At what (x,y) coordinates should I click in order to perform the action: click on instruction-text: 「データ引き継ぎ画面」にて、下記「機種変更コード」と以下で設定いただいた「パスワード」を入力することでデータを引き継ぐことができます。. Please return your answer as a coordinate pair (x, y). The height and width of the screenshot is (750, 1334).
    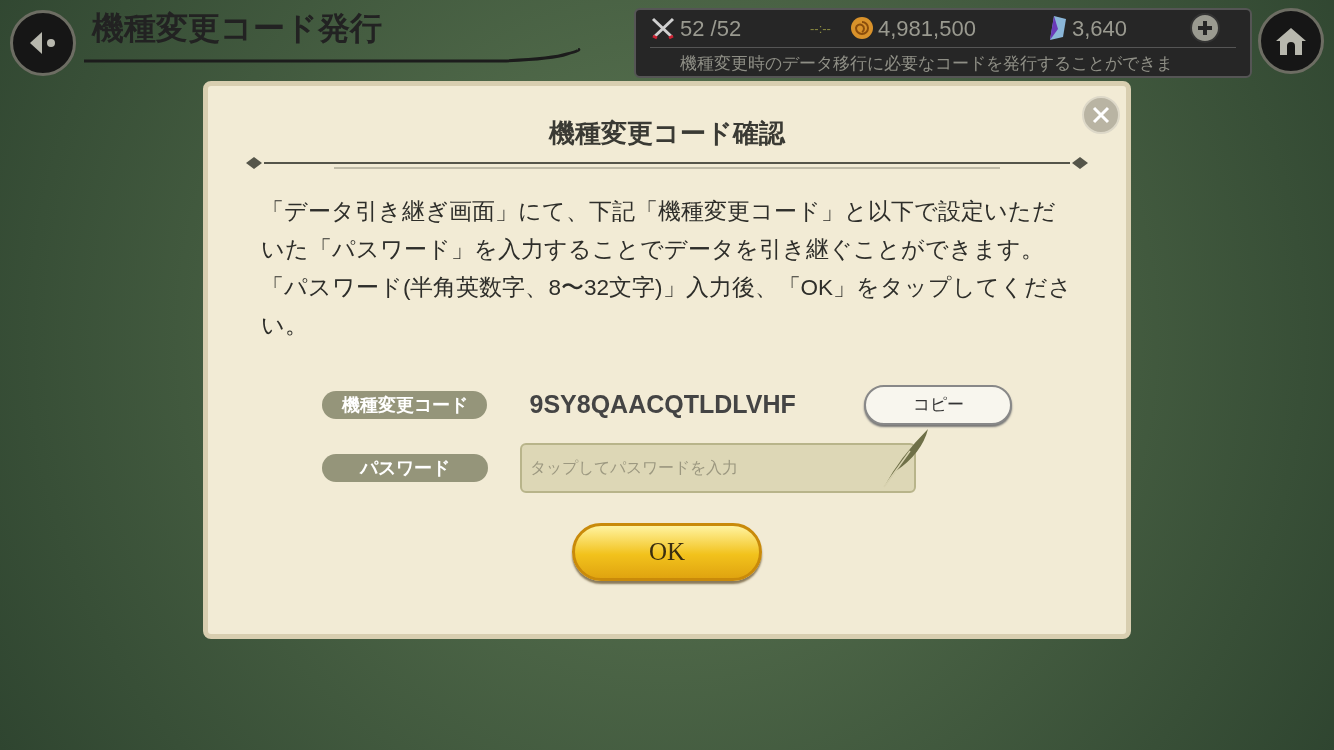
    Looking at the image, I should click on (659, 231).